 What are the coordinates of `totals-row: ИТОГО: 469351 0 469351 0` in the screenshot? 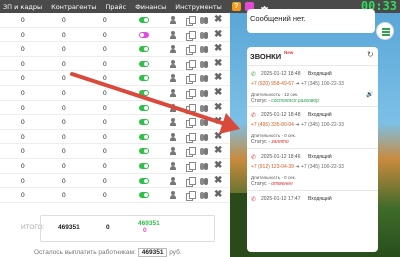 It's located at (115, 227).